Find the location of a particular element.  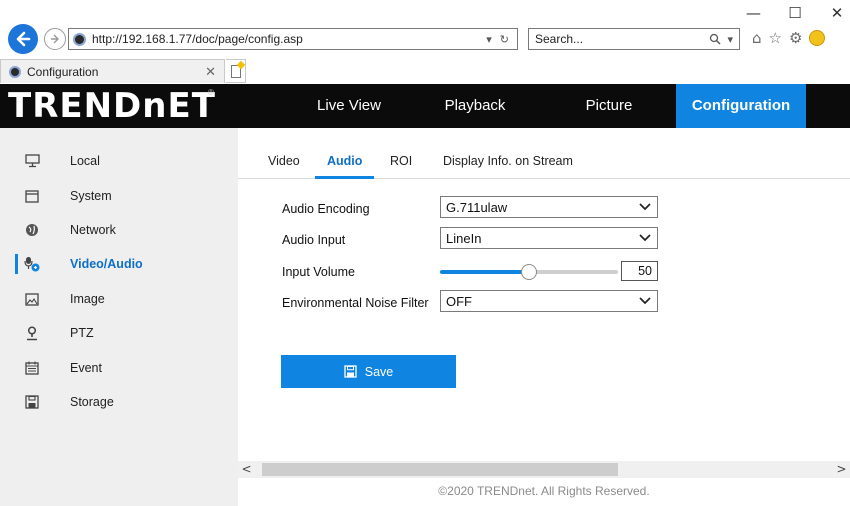

input-volume-label: Input Volume is located at coordinates (318, 272).